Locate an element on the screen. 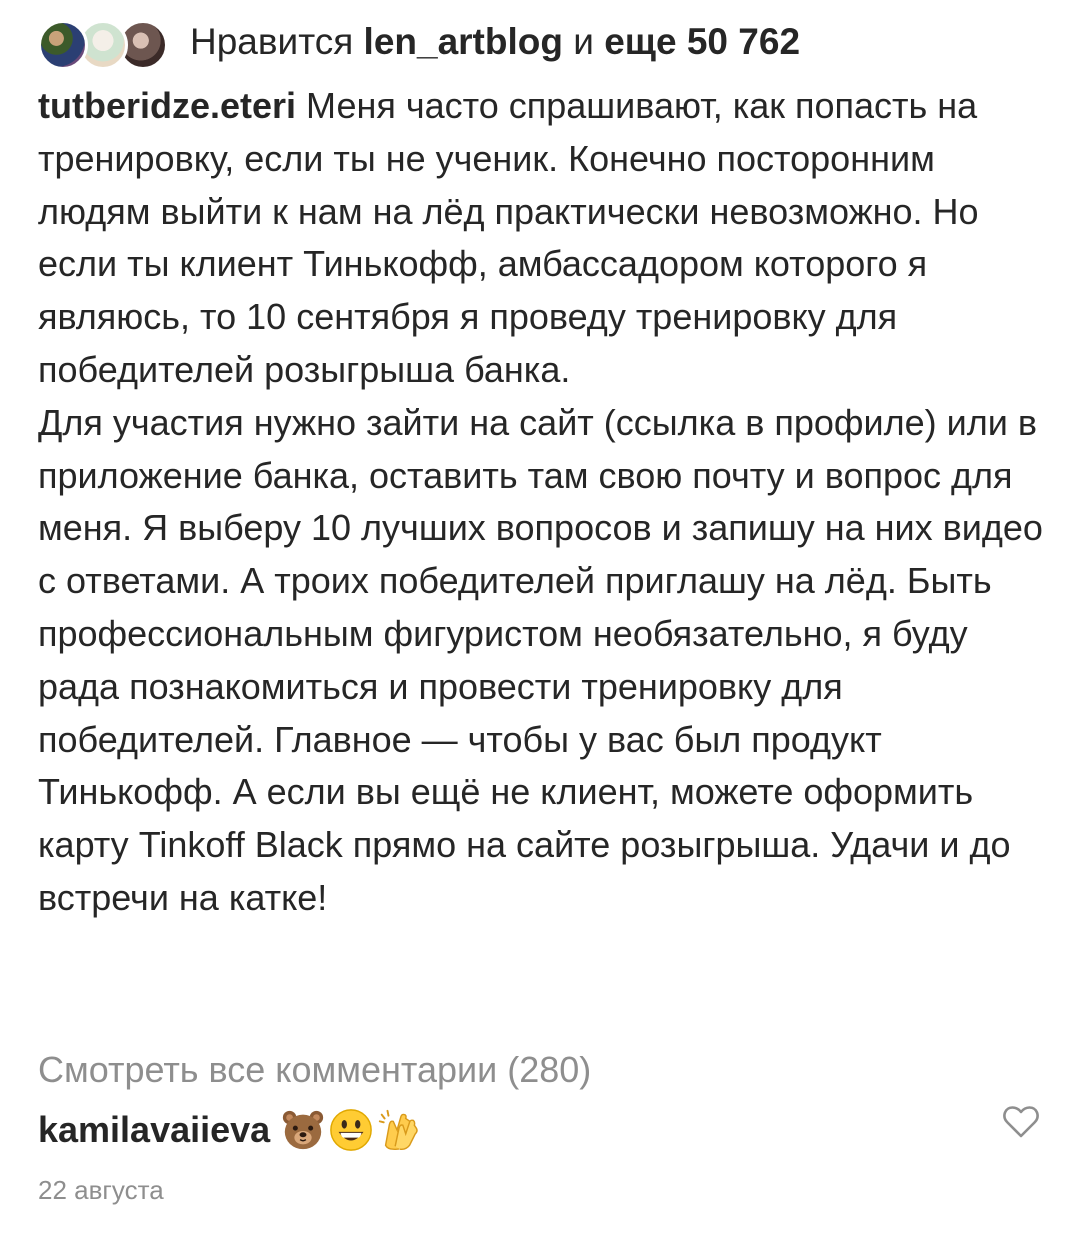 The width and height of the screenshot is (1080, 1247). comment-date: 22 августа is located at coordinates (101, 1190).